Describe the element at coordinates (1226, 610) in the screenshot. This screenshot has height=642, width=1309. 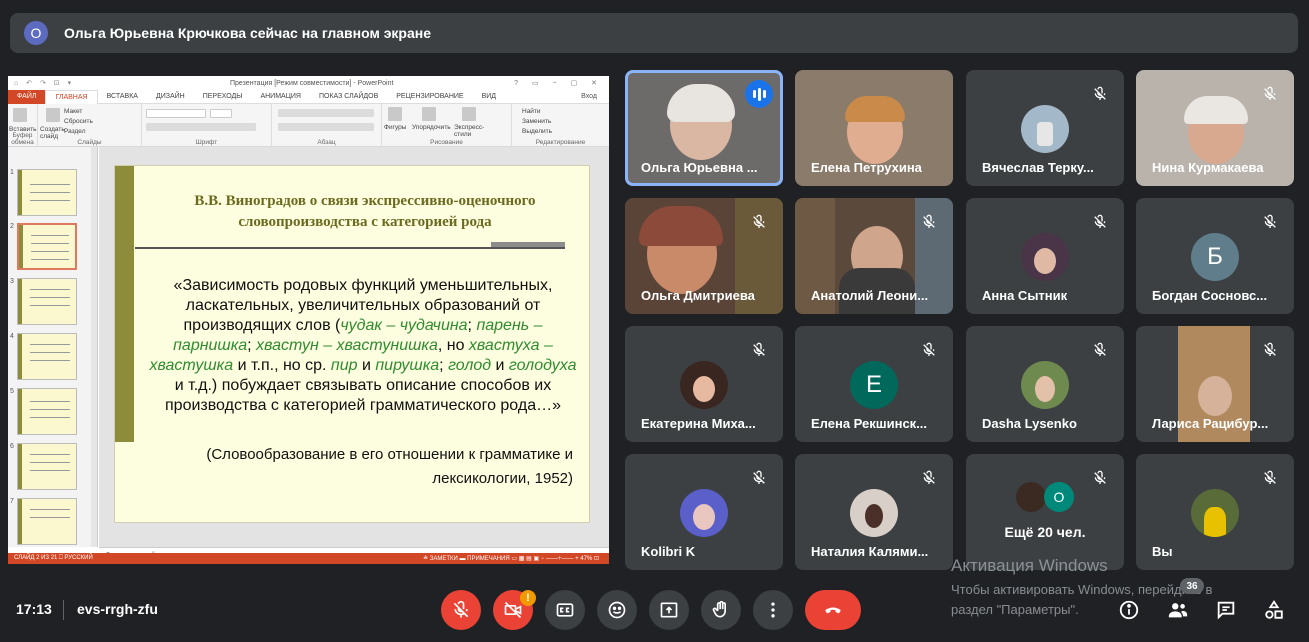
I see `chat-button` at that location.